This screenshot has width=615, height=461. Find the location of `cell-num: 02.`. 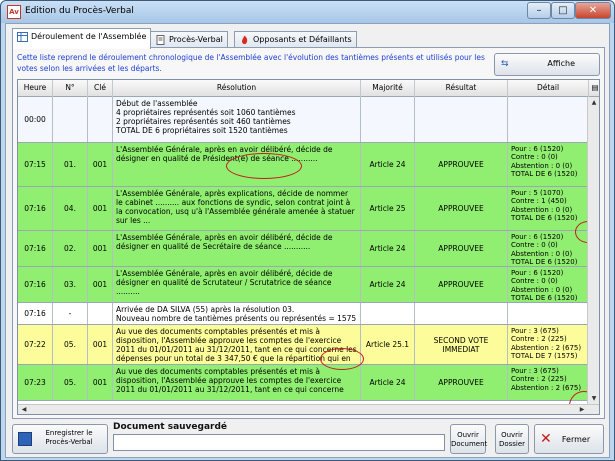

cell-num: 02. is located at coordinates (70, 248).